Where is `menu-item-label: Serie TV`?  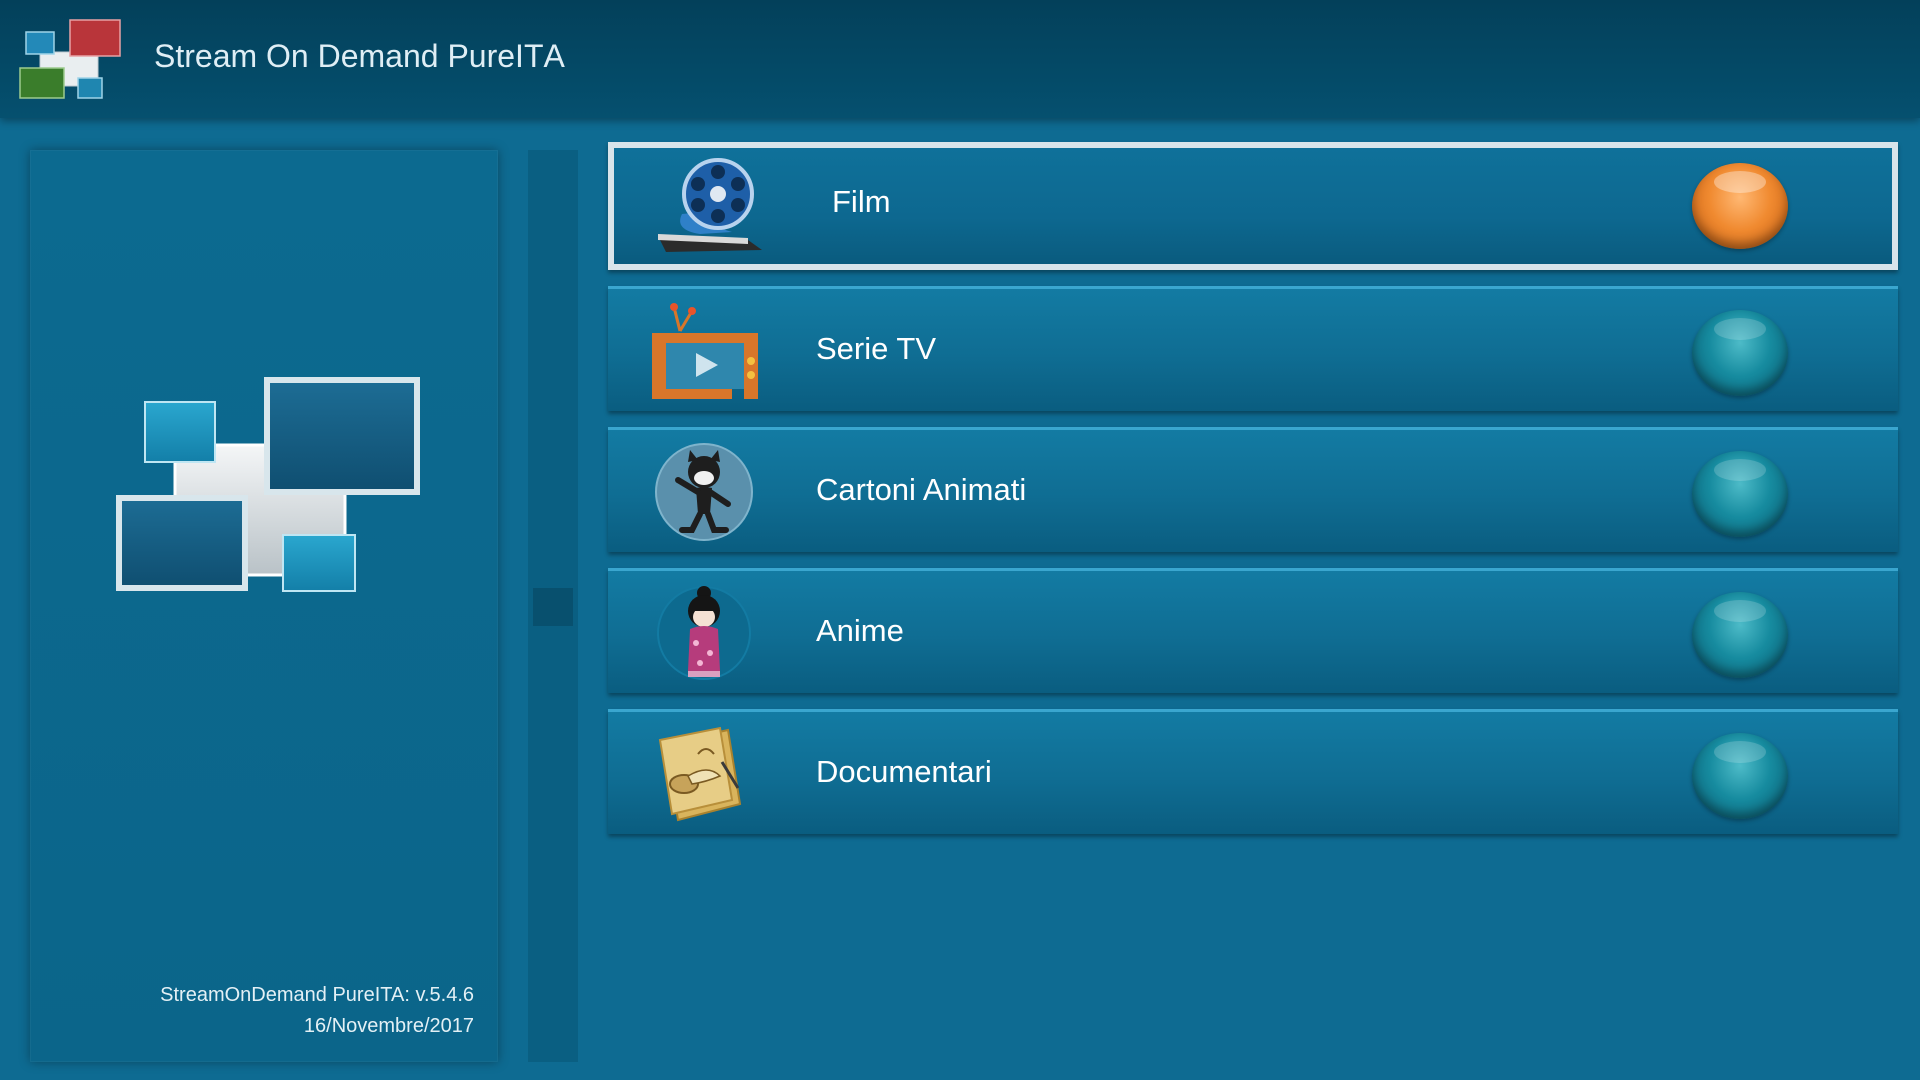 menu-item-label: Serie TV is located at coordinates (876, 348).